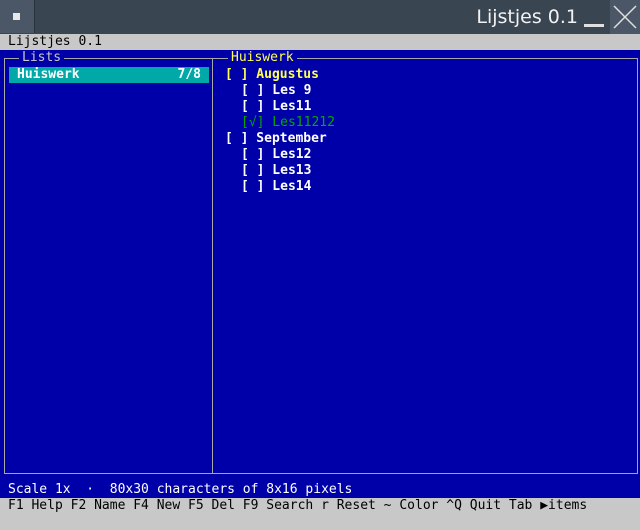 Image resolution: width=640 pixels, height=530 pixels. What do you see at coordinates (262, 58) in the screenshot?
I see `items-panel-title: Huiswerk` at bounding box center [262, 58].